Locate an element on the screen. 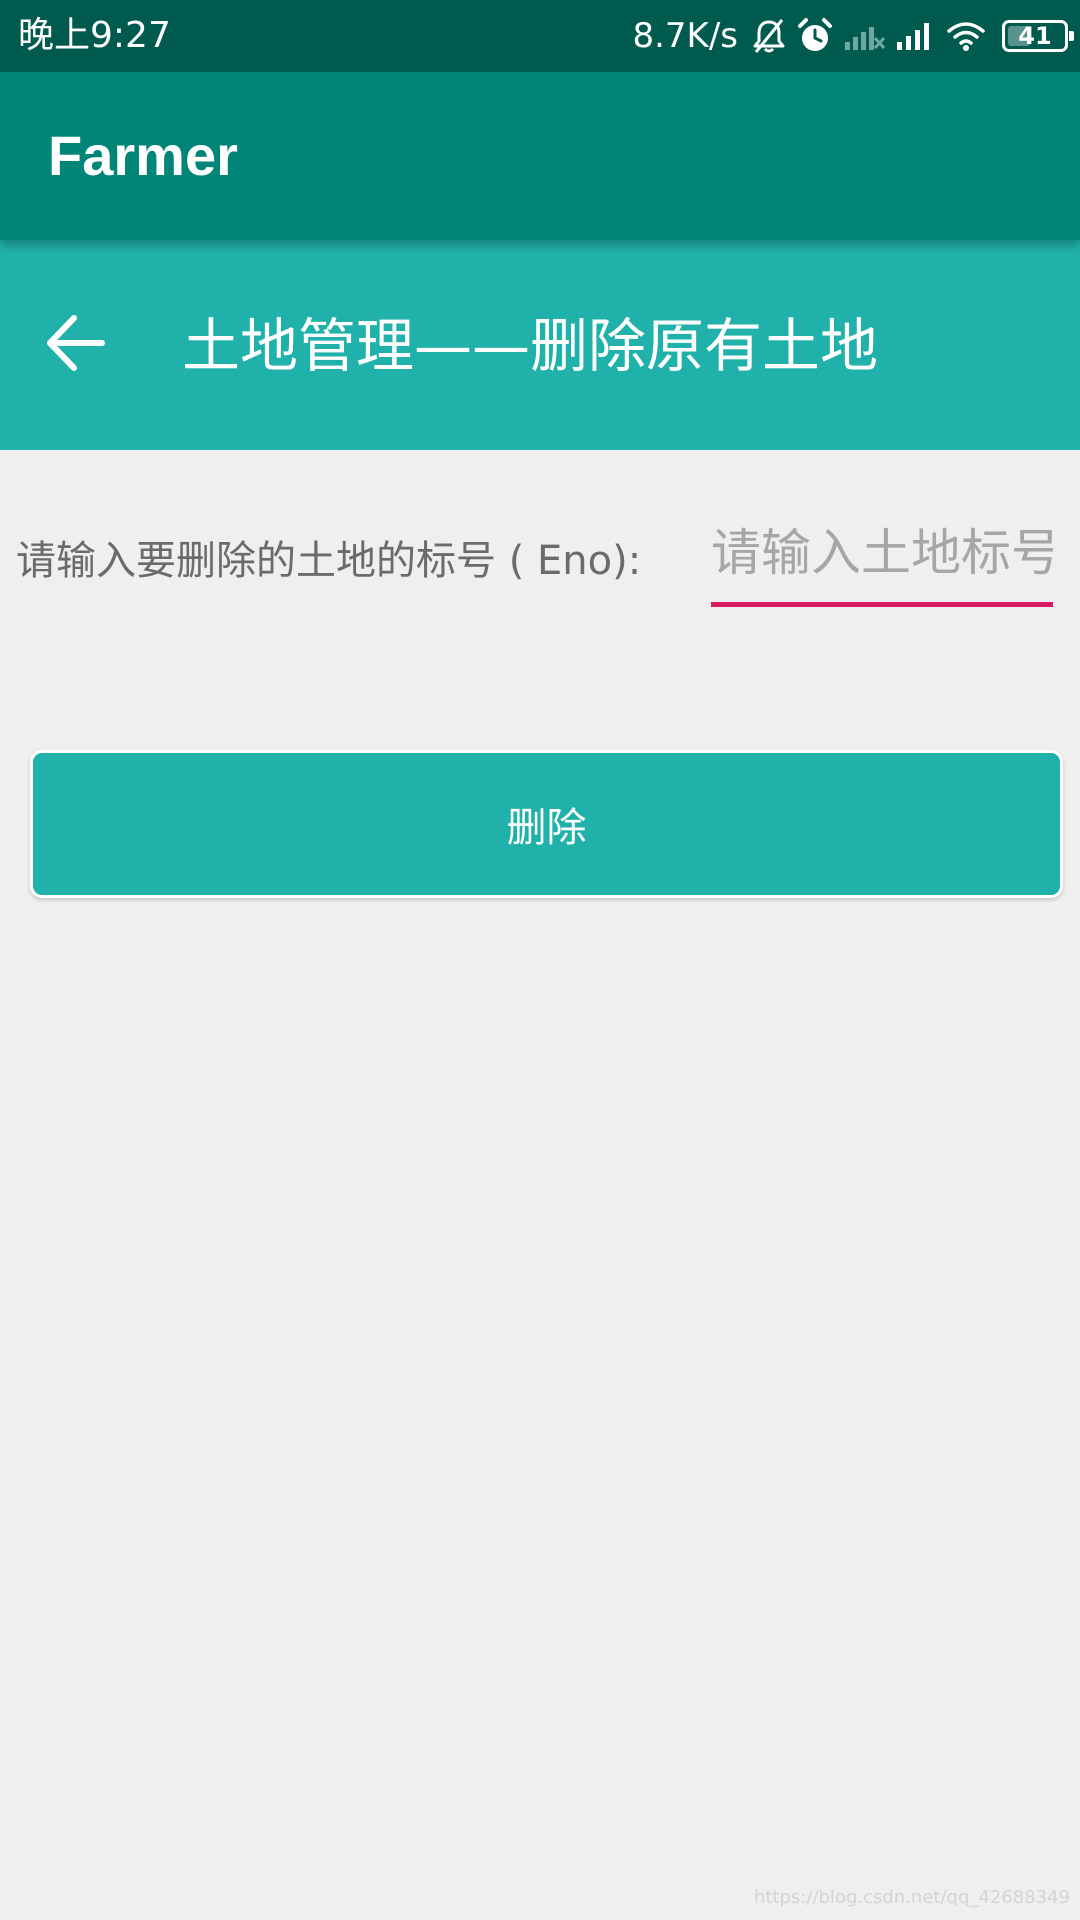  status-icons: 8.7K/s 41 is located at coordinates (853, 36).